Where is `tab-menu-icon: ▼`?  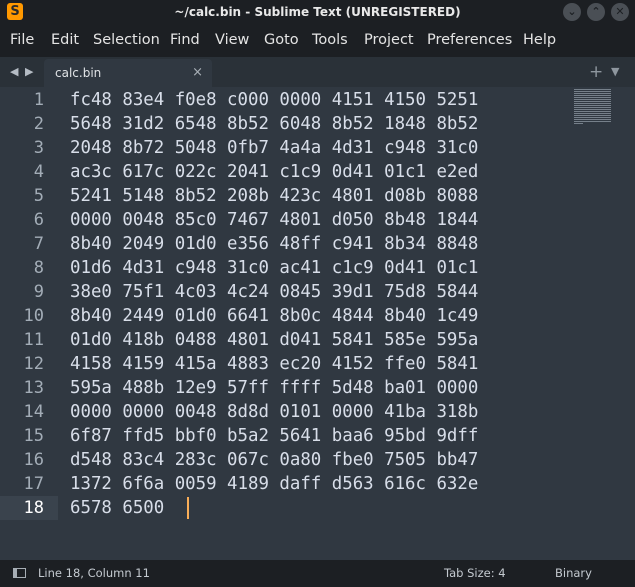
tab-menu-icon: ▼ is located at coordinates (615, 72).